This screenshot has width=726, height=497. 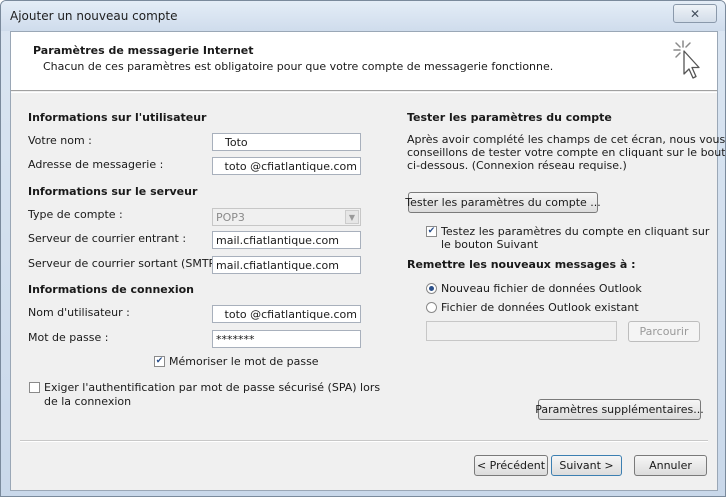 I want to click on username-field: toto @cfiatlantique.com, so click(x=286, y=314).